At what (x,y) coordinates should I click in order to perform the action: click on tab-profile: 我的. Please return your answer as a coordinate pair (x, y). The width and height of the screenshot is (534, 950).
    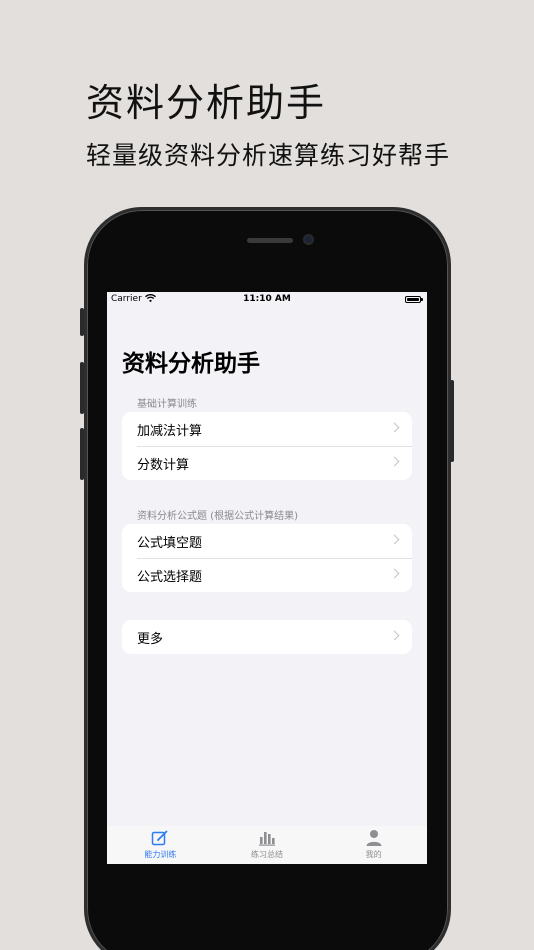
    Looking at the image, I should click on (373, 845).